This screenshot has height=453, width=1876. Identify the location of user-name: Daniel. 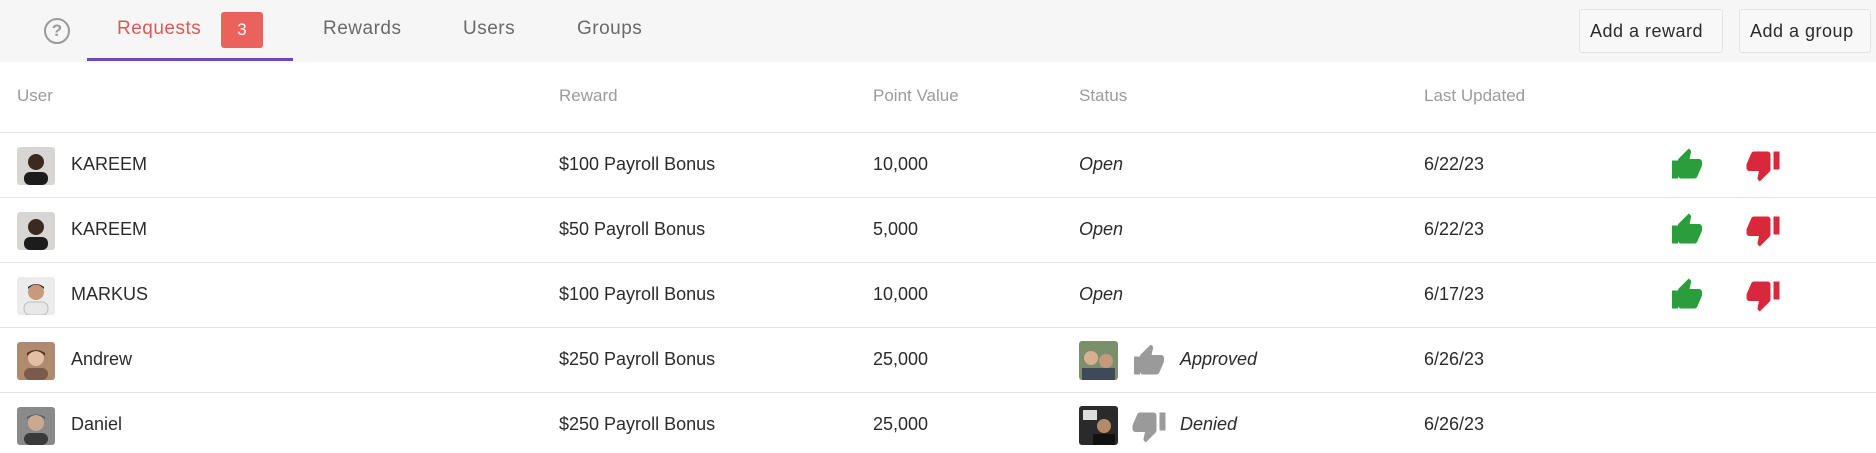
(97, 424).